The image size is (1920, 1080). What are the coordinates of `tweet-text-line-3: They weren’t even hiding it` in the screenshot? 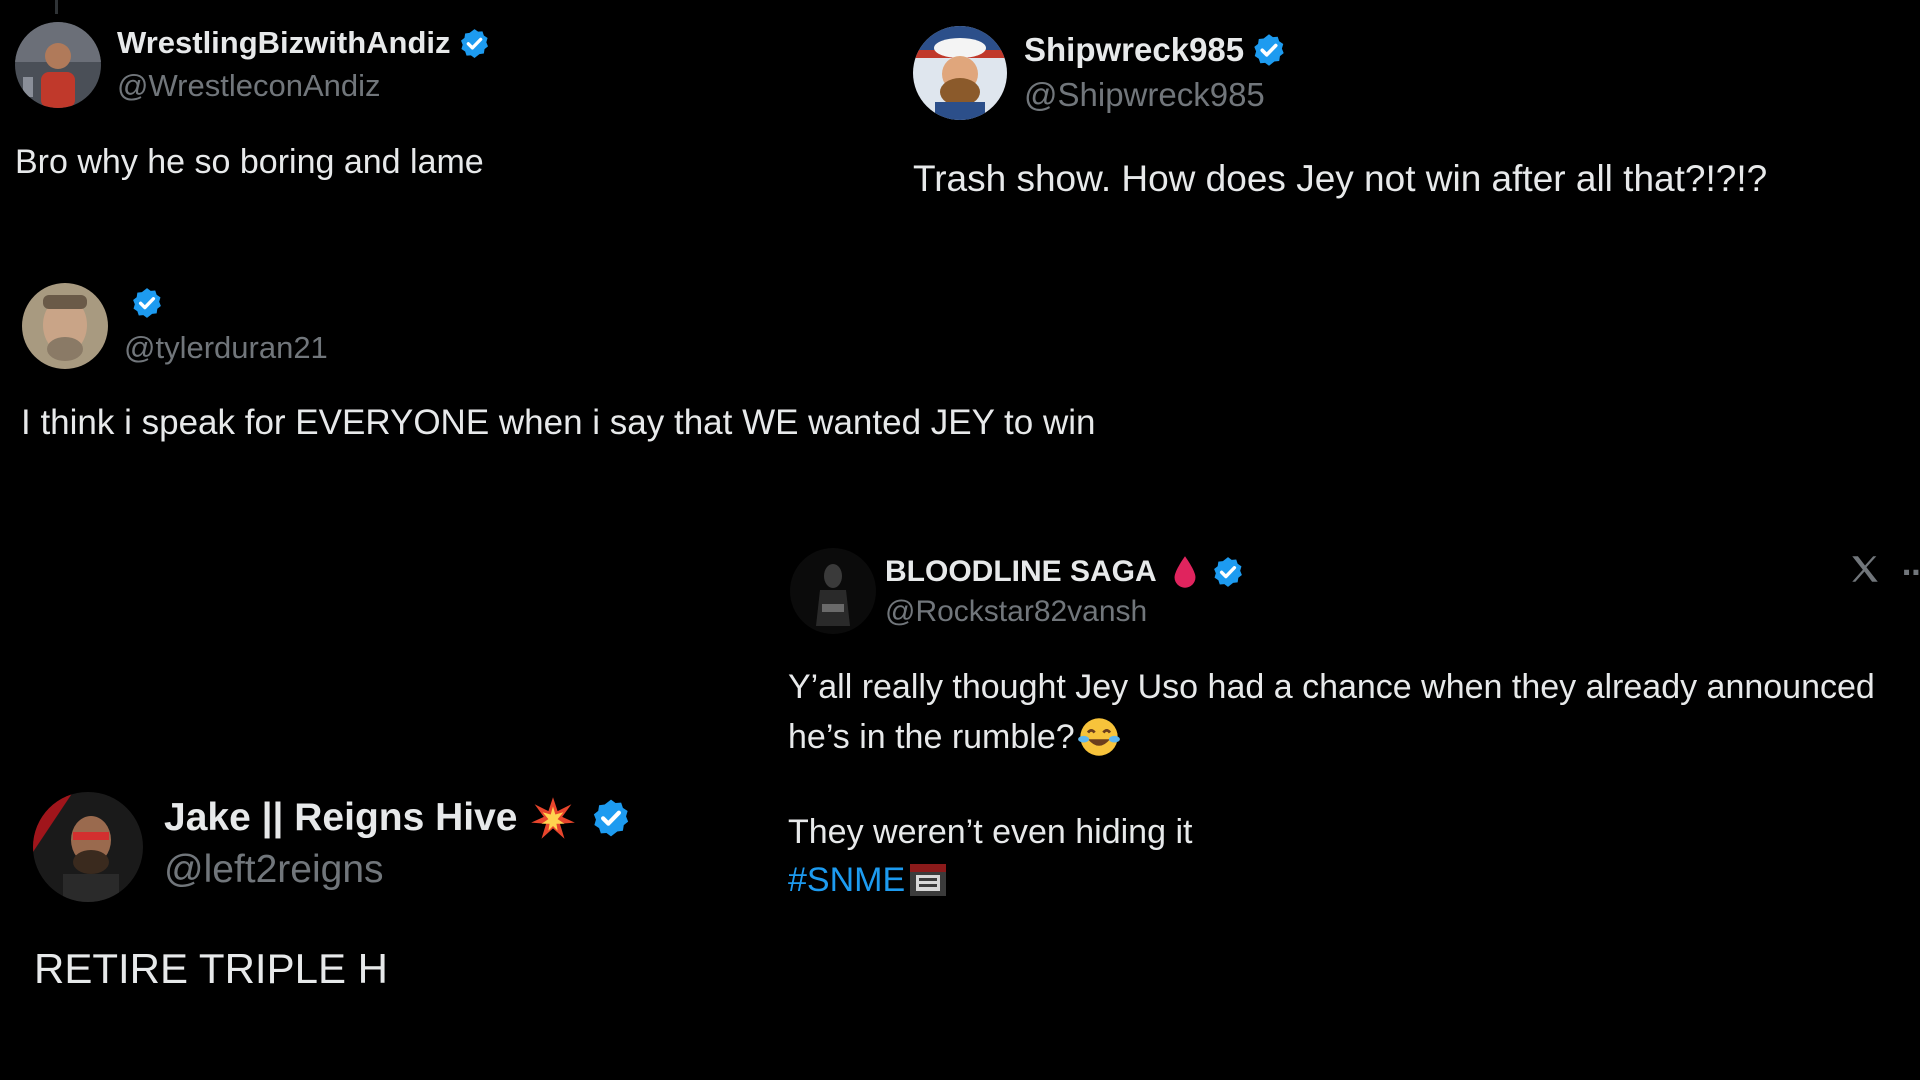 It's located at (990, 832).